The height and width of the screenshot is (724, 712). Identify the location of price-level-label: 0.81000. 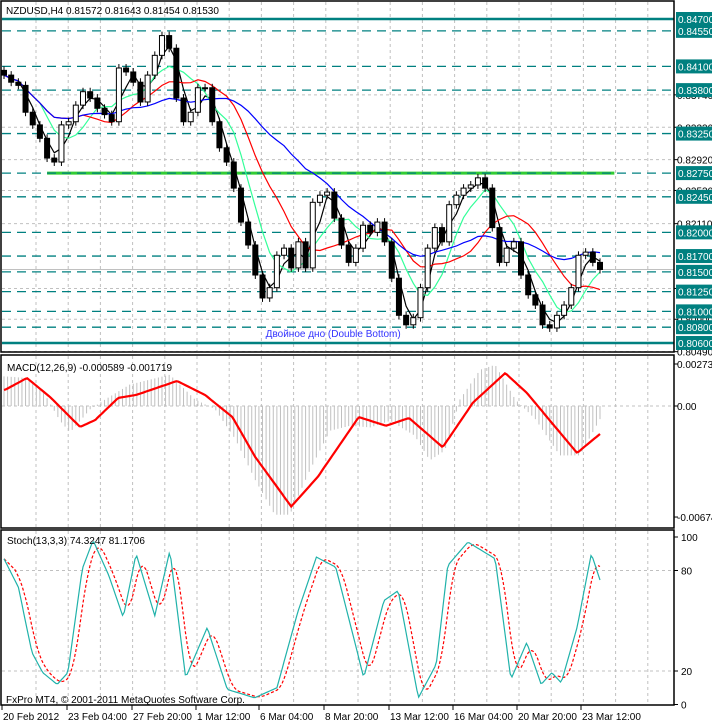
(695, 312).